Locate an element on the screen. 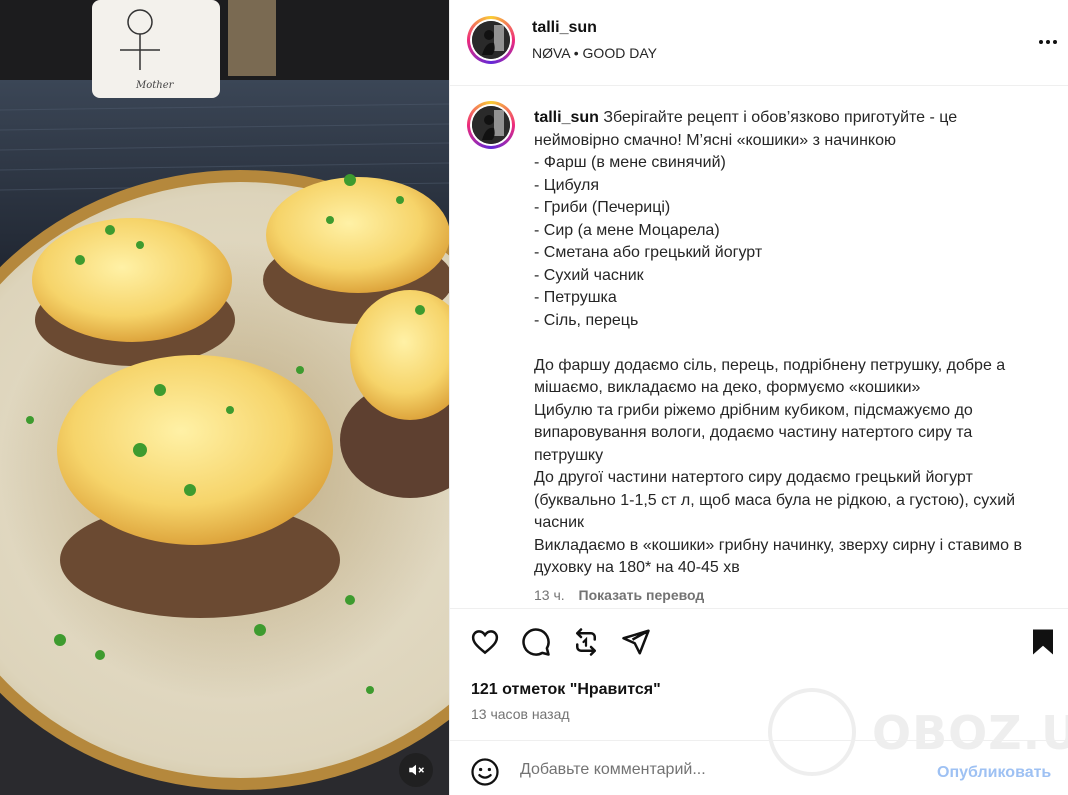 The height and width of the screenshot is (795, 1068). caption-meta: 13 ч. Показать перевод is located at coordinates (619, 595).